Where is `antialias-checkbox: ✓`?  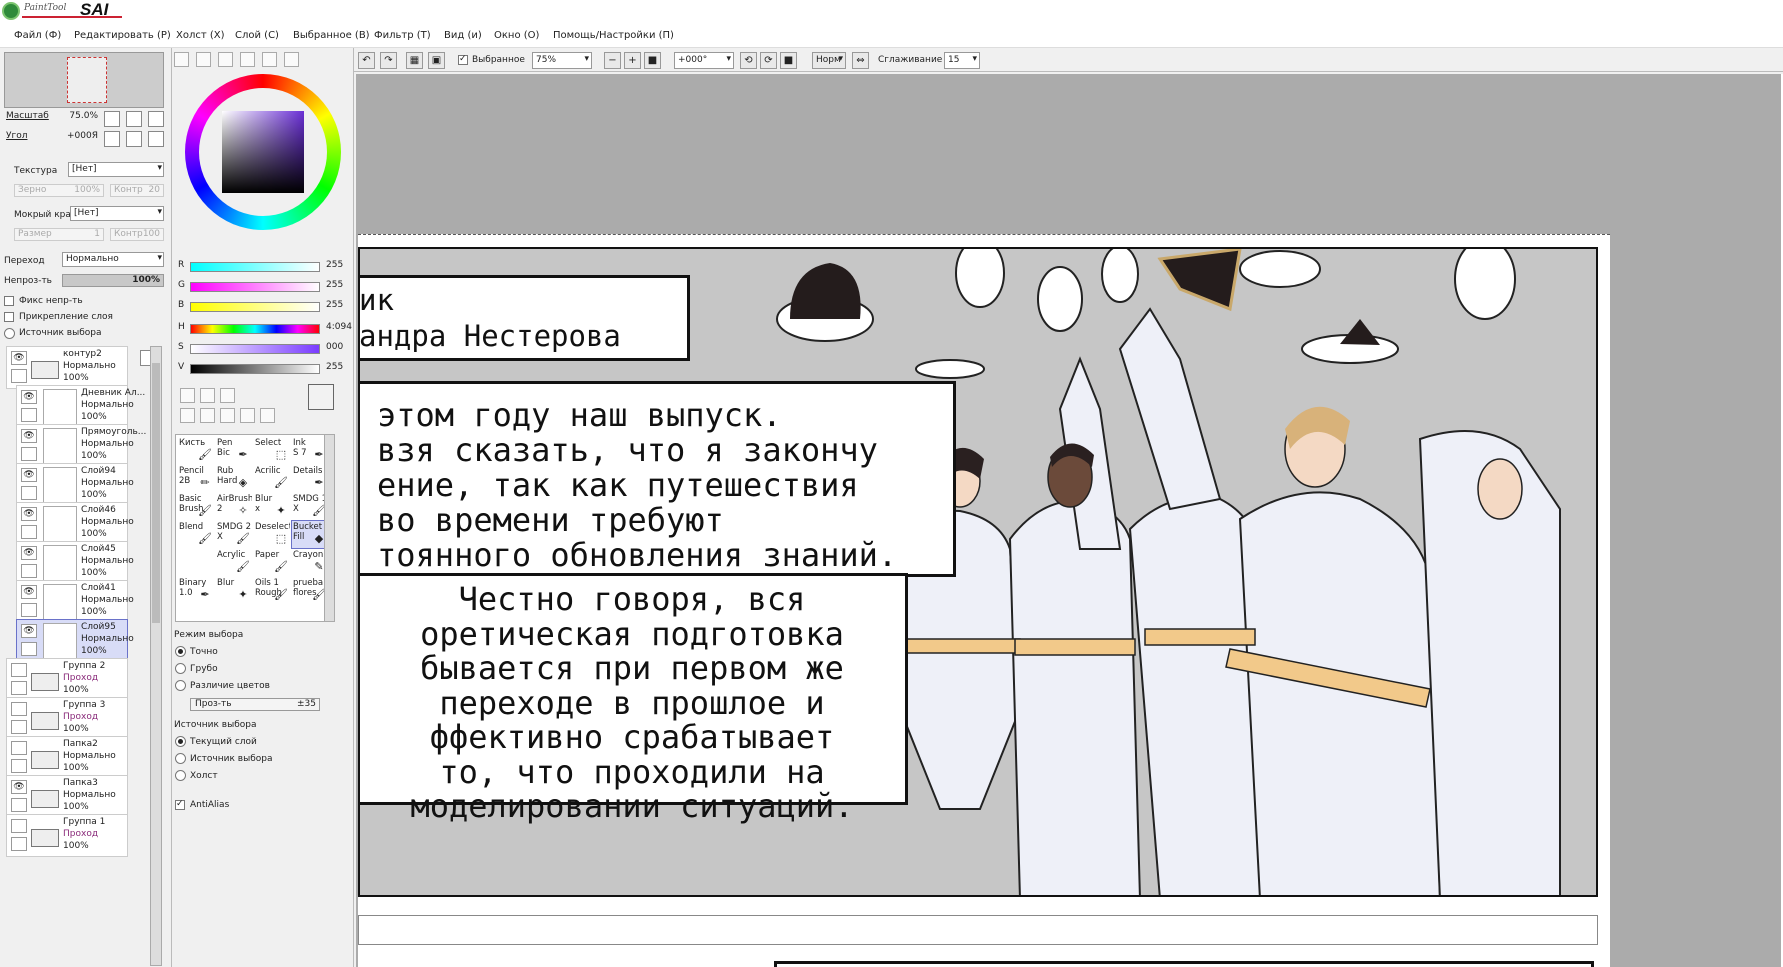
antialias-checkbox: ✓ is located at coordinates (180, 804).